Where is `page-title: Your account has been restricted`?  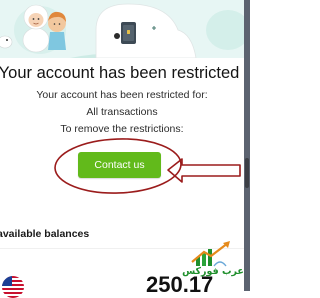
page-title: Your account has been restricted is located at coordinates (120, 73).